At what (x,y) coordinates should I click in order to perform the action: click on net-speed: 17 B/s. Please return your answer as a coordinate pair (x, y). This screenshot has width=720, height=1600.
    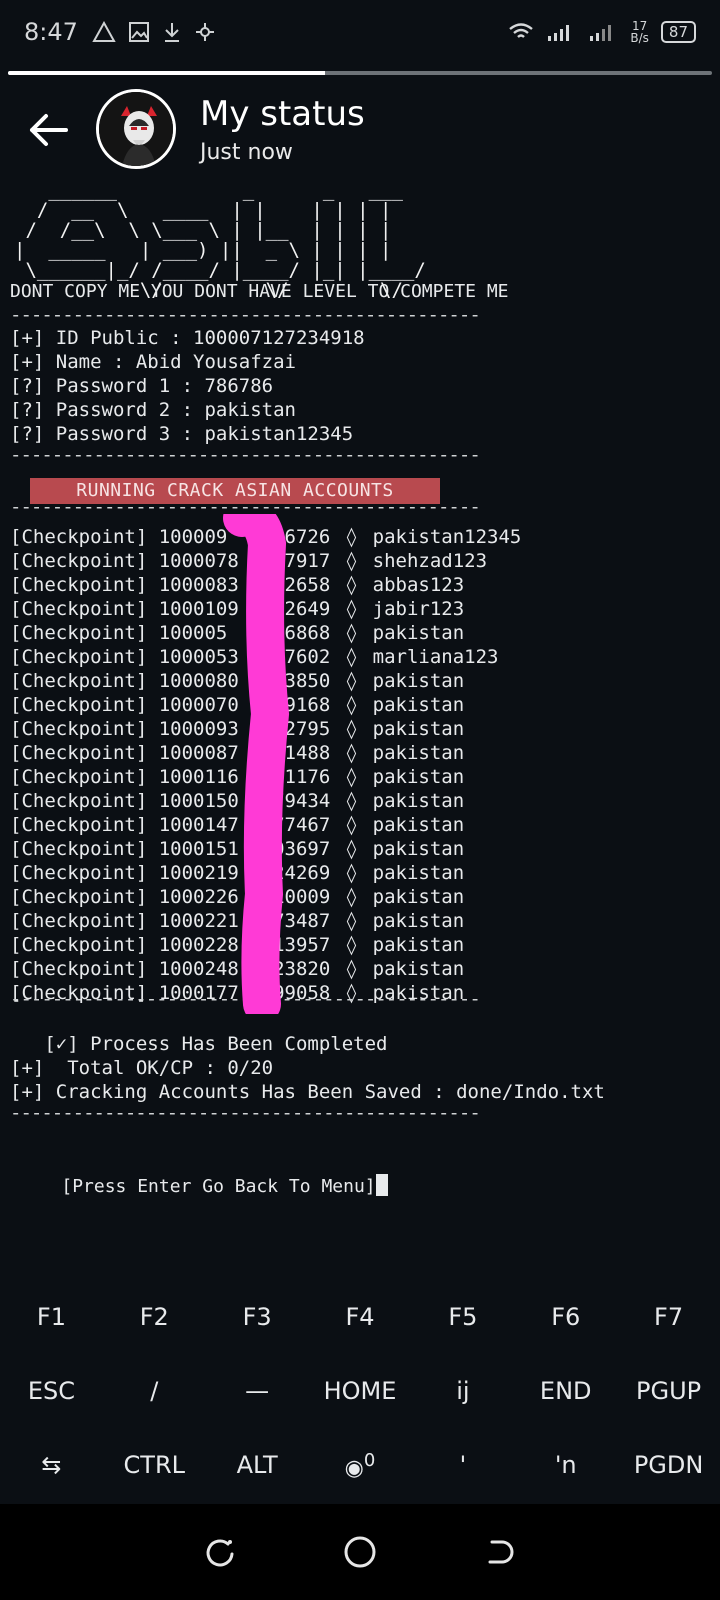
    Looking at the image, I should click on (639, 32).